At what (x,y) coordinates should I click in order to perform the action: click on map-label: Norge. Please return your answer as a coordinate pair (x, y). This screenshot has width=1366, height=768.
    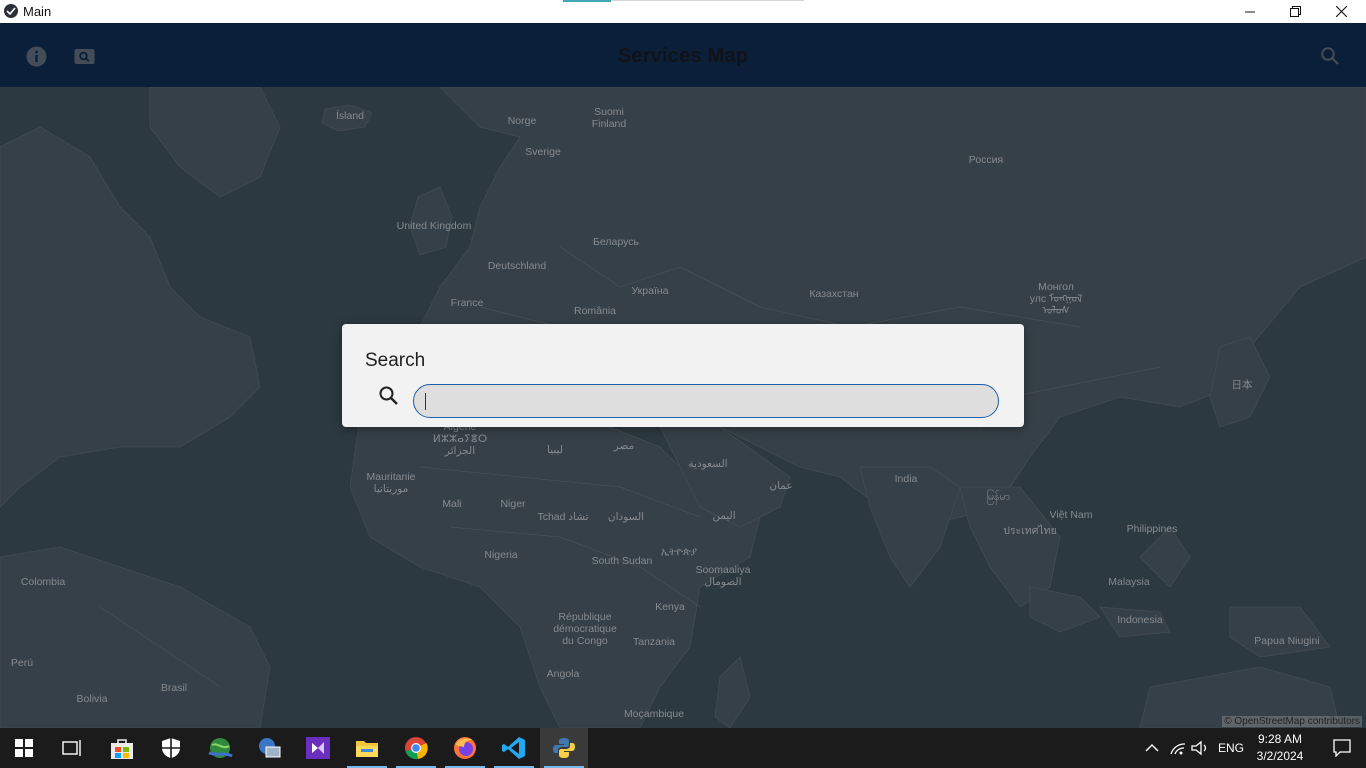
    Looking at the image, I should click on (522, 121).